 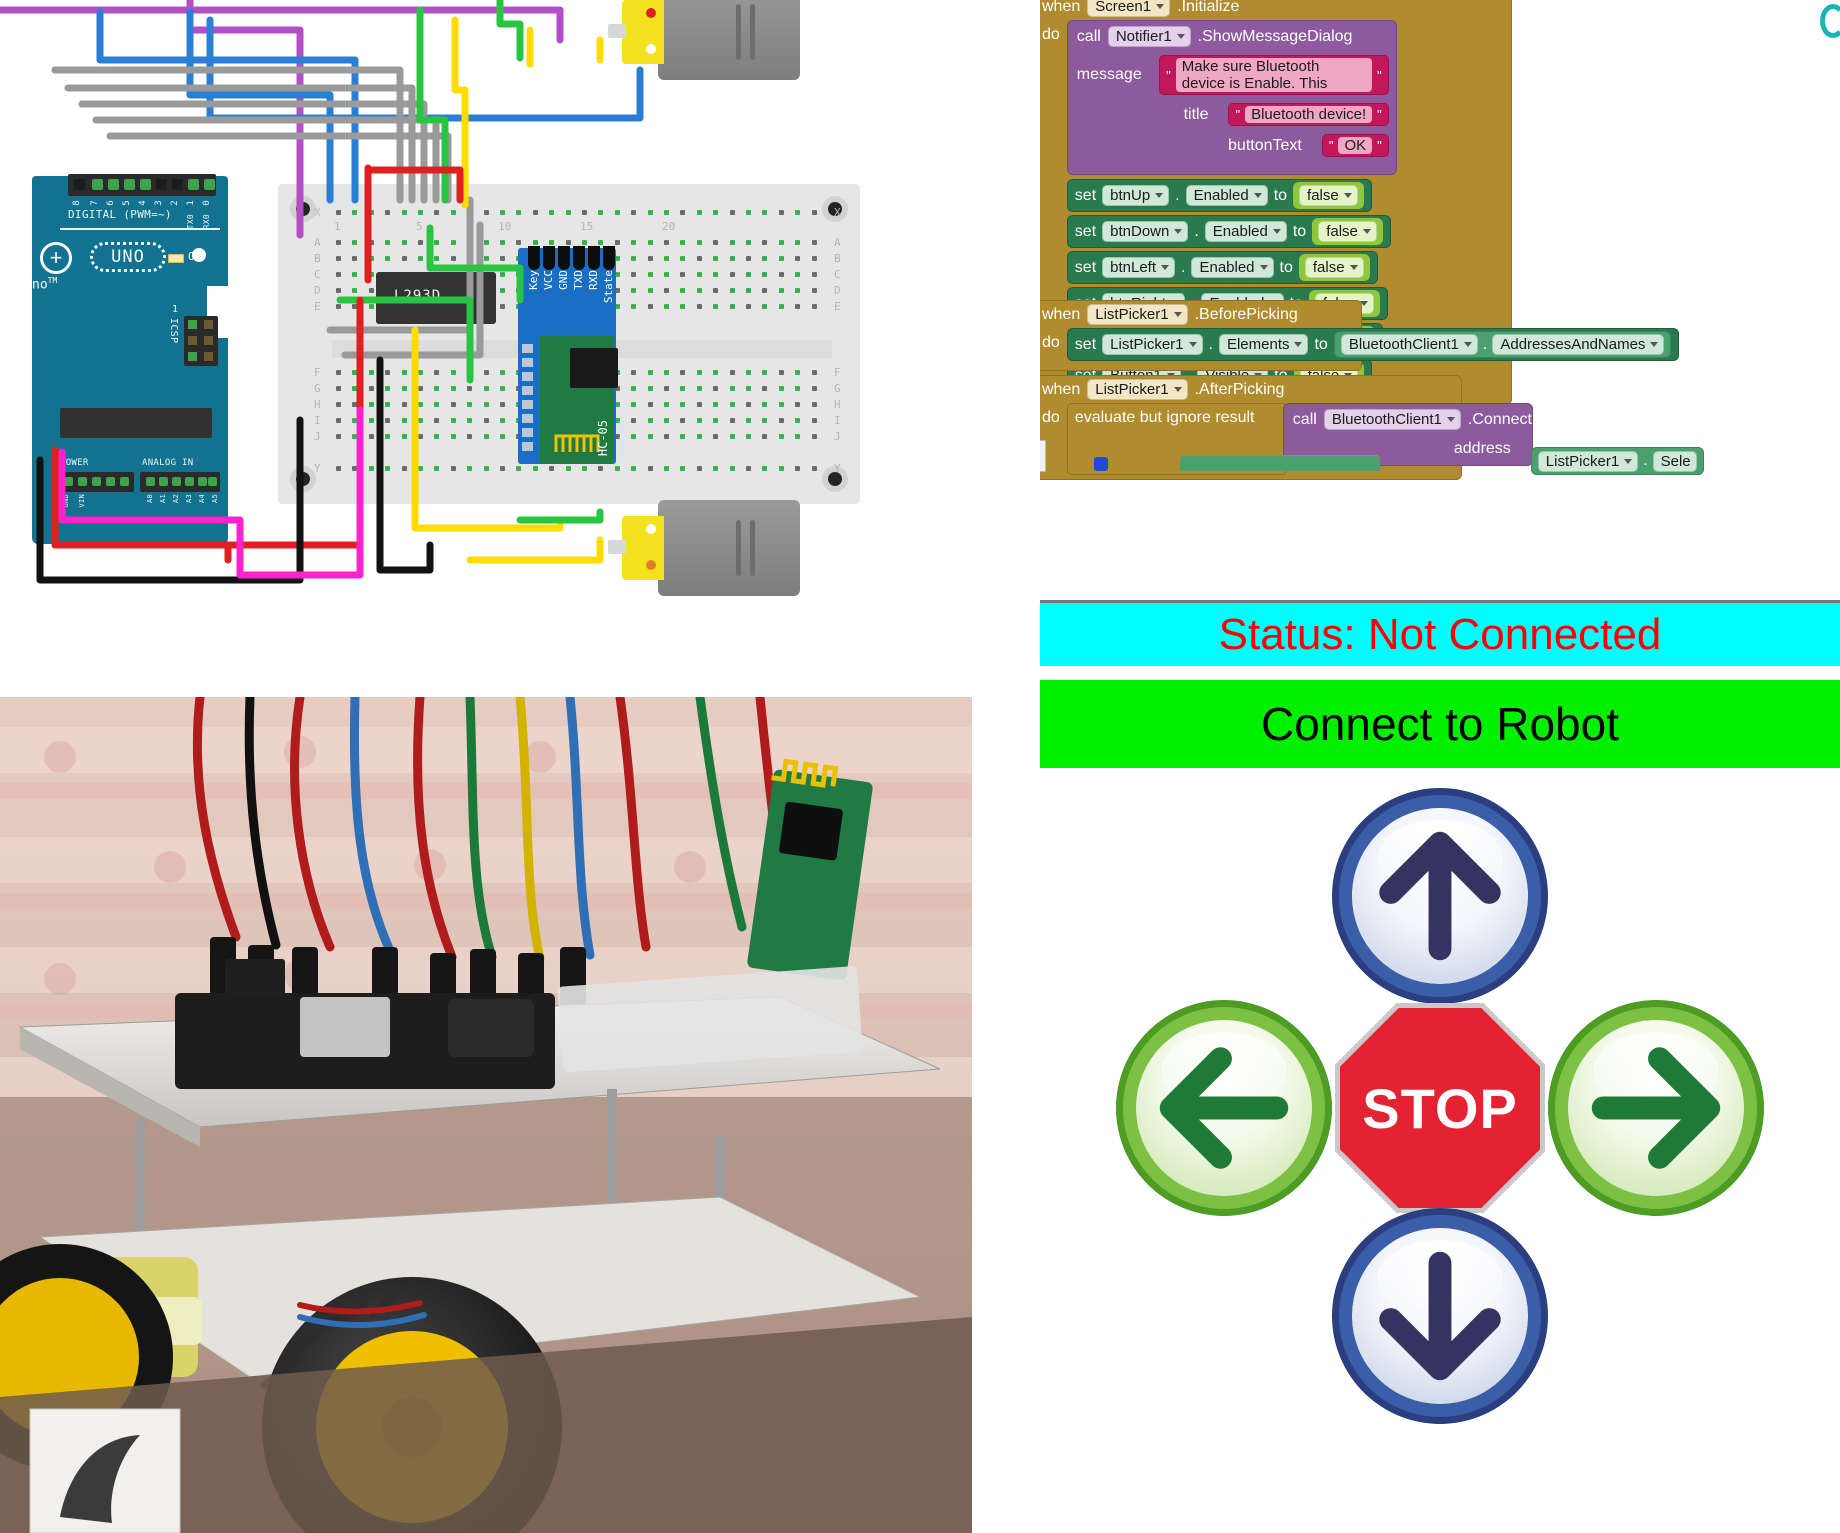 What do you see at coordinates (1109, 74) in the screenshot?
I see `argument-label: message` at bounding box center [1109, 74].